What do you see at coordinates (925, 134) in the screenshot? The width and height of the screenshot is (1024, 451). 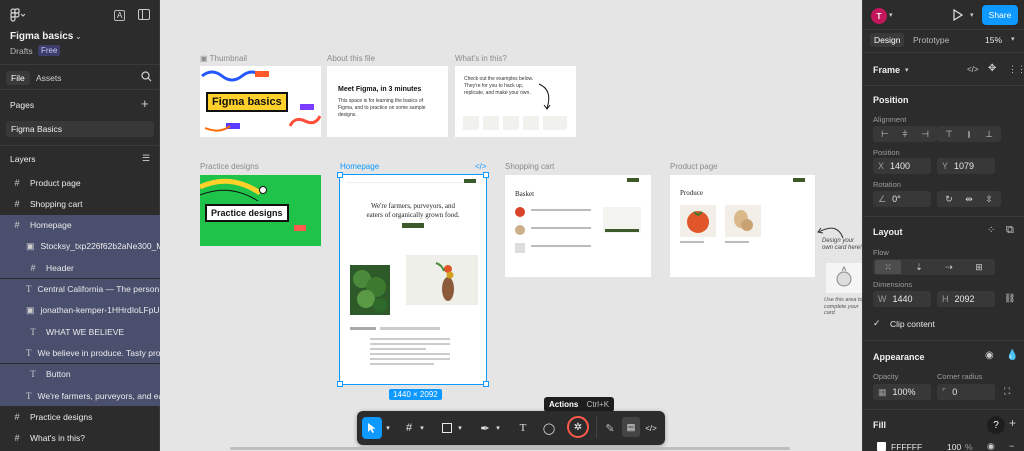 I see `align-right-icon: ⊣` at bounding box center [925, 134].